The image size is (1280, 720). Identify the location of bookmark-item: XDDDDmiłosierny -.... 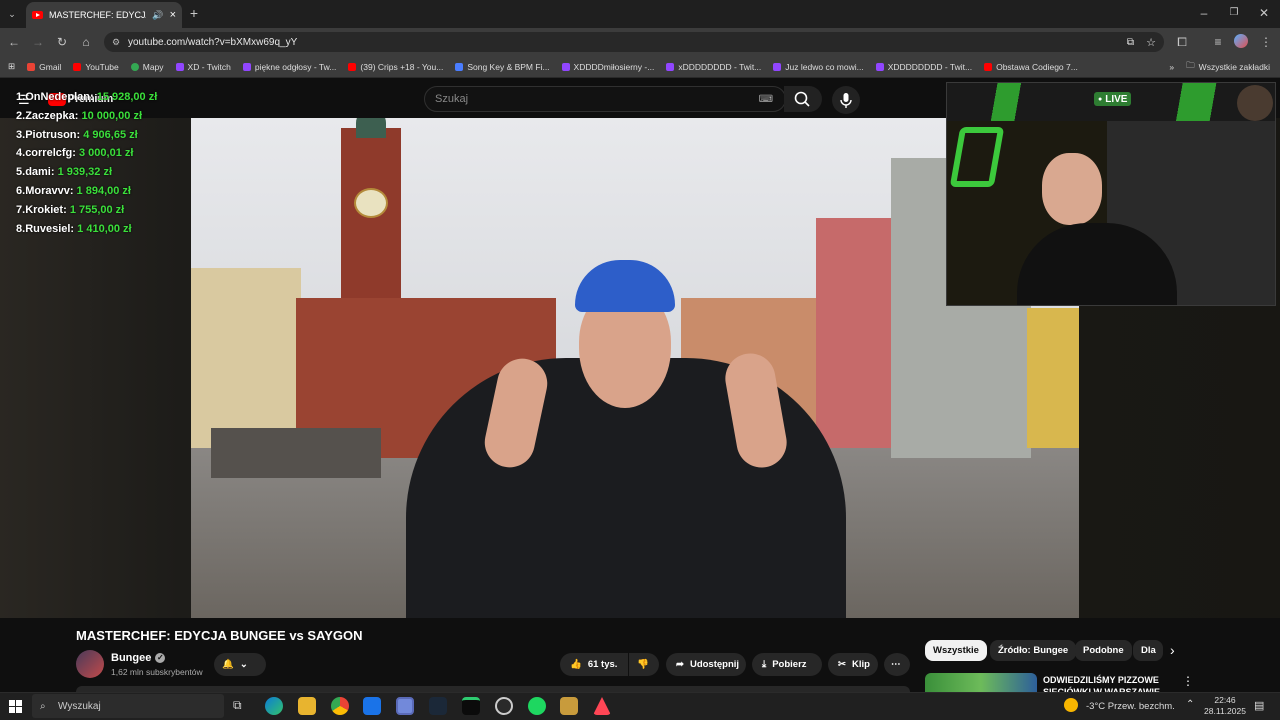
(608, 67).